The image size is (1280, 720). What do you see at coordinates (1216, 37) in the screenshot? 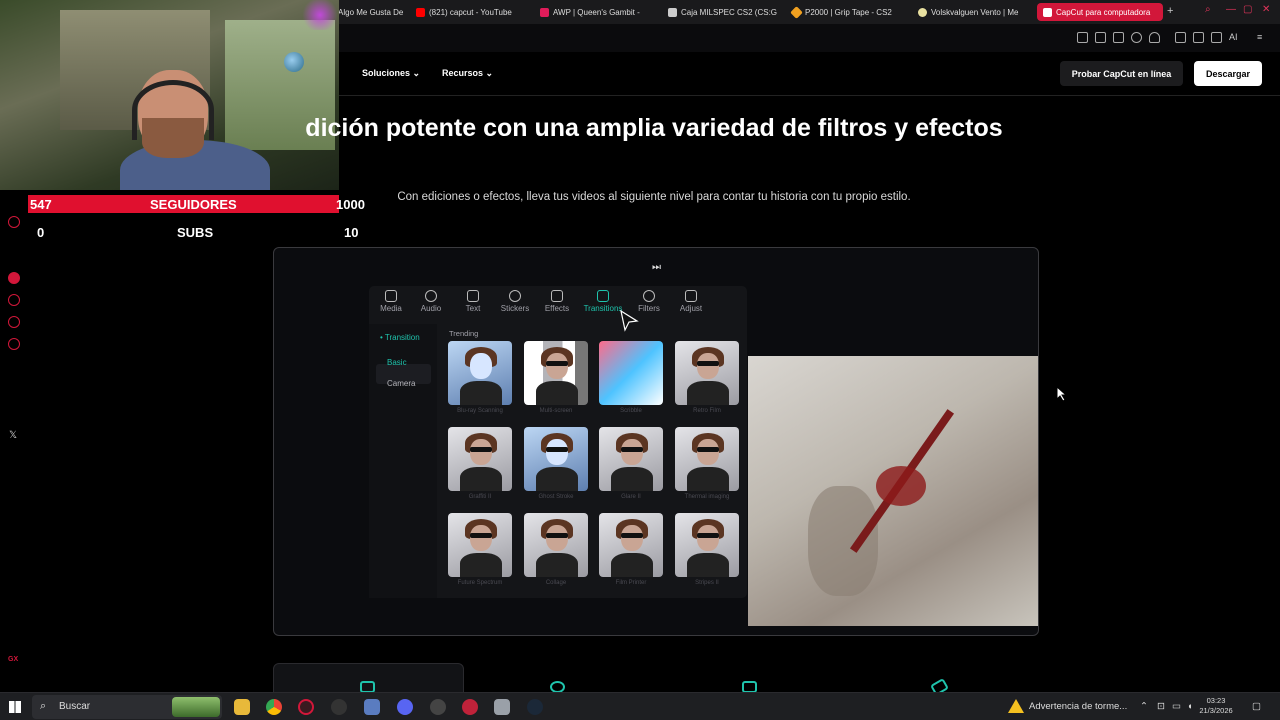
I see `download-icon` at bounding box center [1216, 37].